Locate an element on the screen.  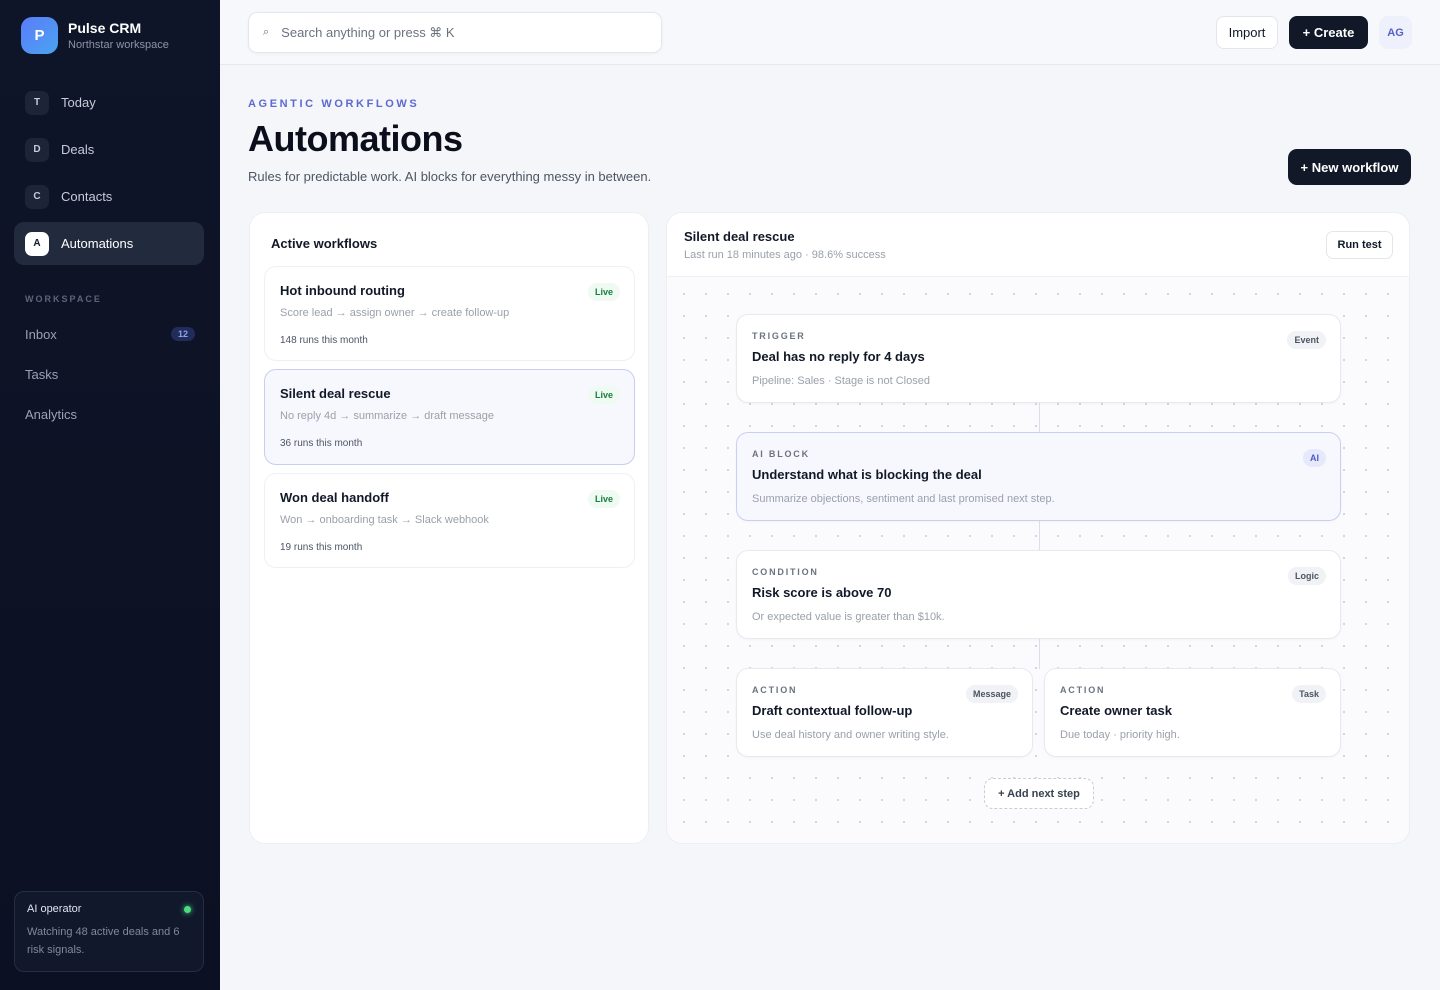
nav-label: Deals is located at coordinates (78, 149).